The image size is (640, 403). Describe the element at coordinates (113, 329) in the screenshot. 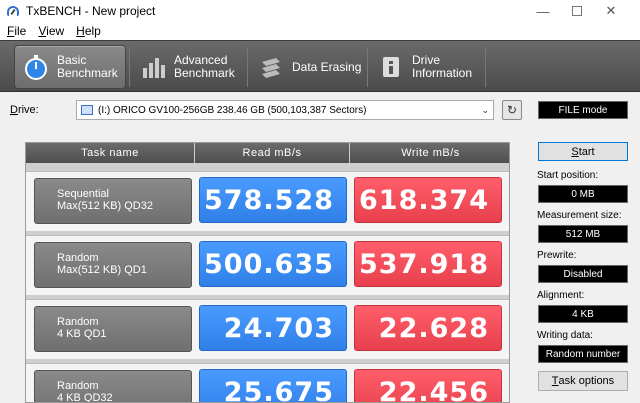

I see `task-button: Random 4 KB QD1` at that location.